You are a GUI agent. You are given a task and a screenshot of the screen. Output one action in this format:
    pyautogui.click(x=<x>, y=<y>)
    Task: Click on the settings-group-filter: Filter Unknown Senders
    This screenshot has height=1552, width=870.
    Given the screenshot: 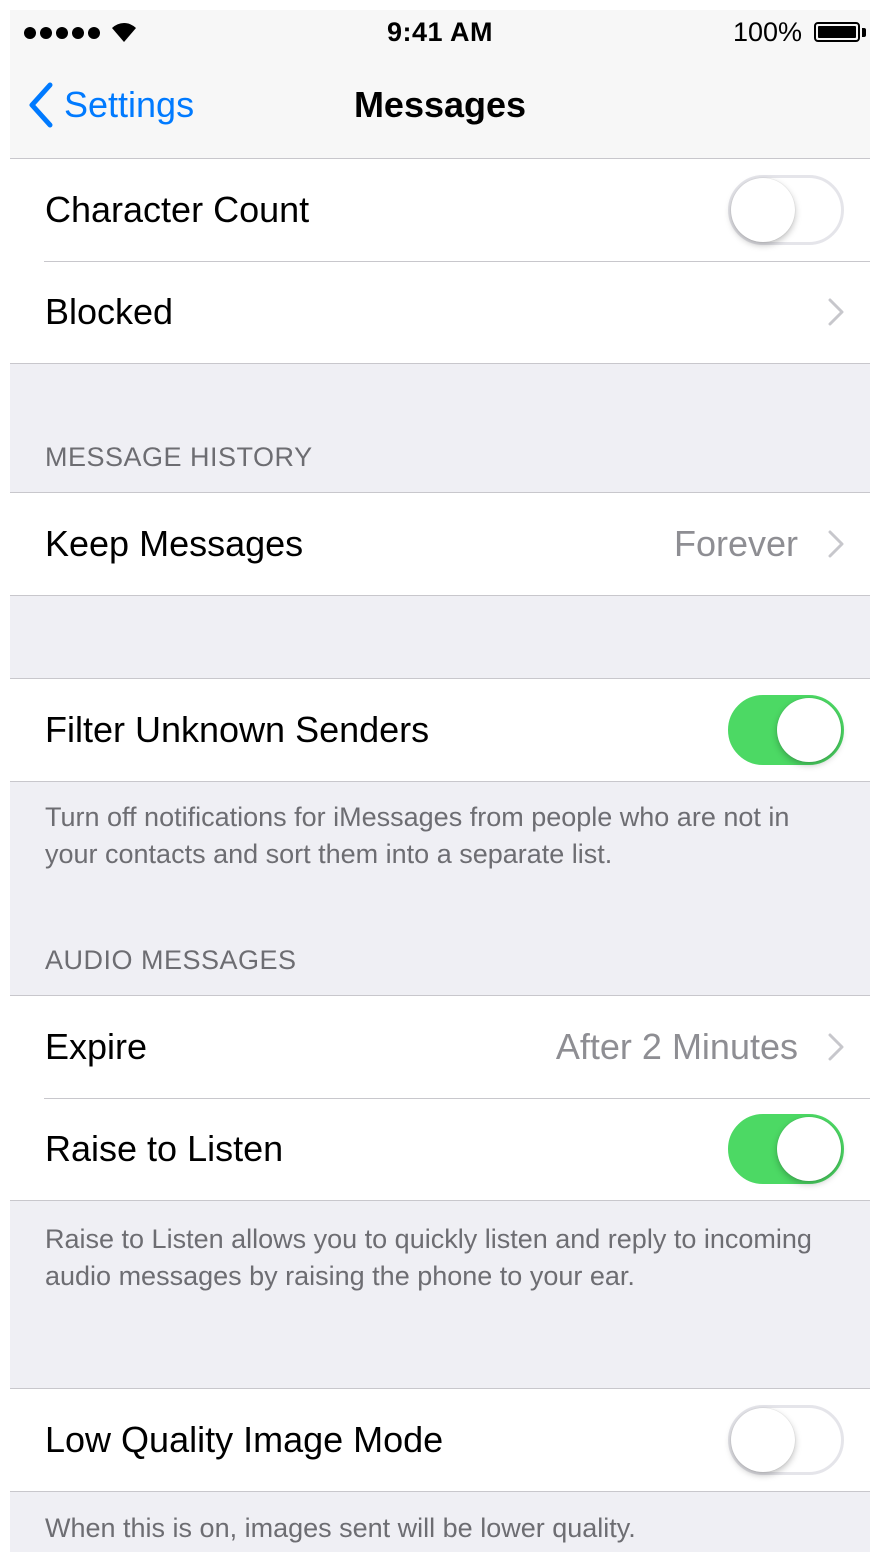 What is the action you would take?
    pyautogui.click(x=440, y=730)
    